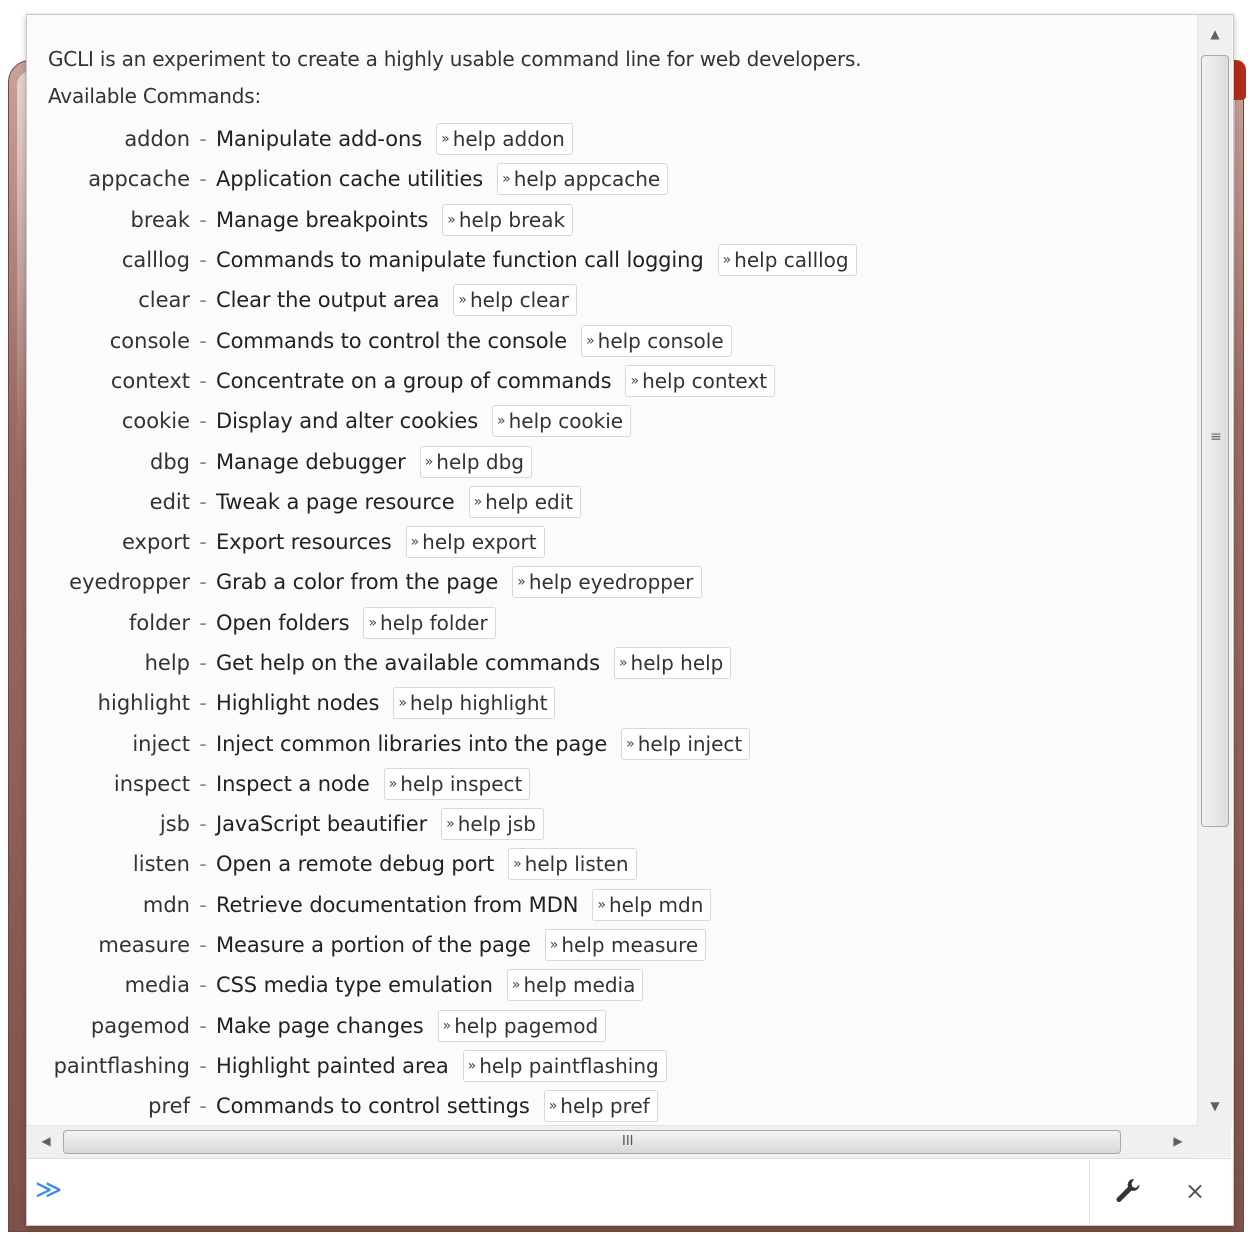  I want to click on horizontal-scrollbar: ◀ III ▶, so click(612, 1141).